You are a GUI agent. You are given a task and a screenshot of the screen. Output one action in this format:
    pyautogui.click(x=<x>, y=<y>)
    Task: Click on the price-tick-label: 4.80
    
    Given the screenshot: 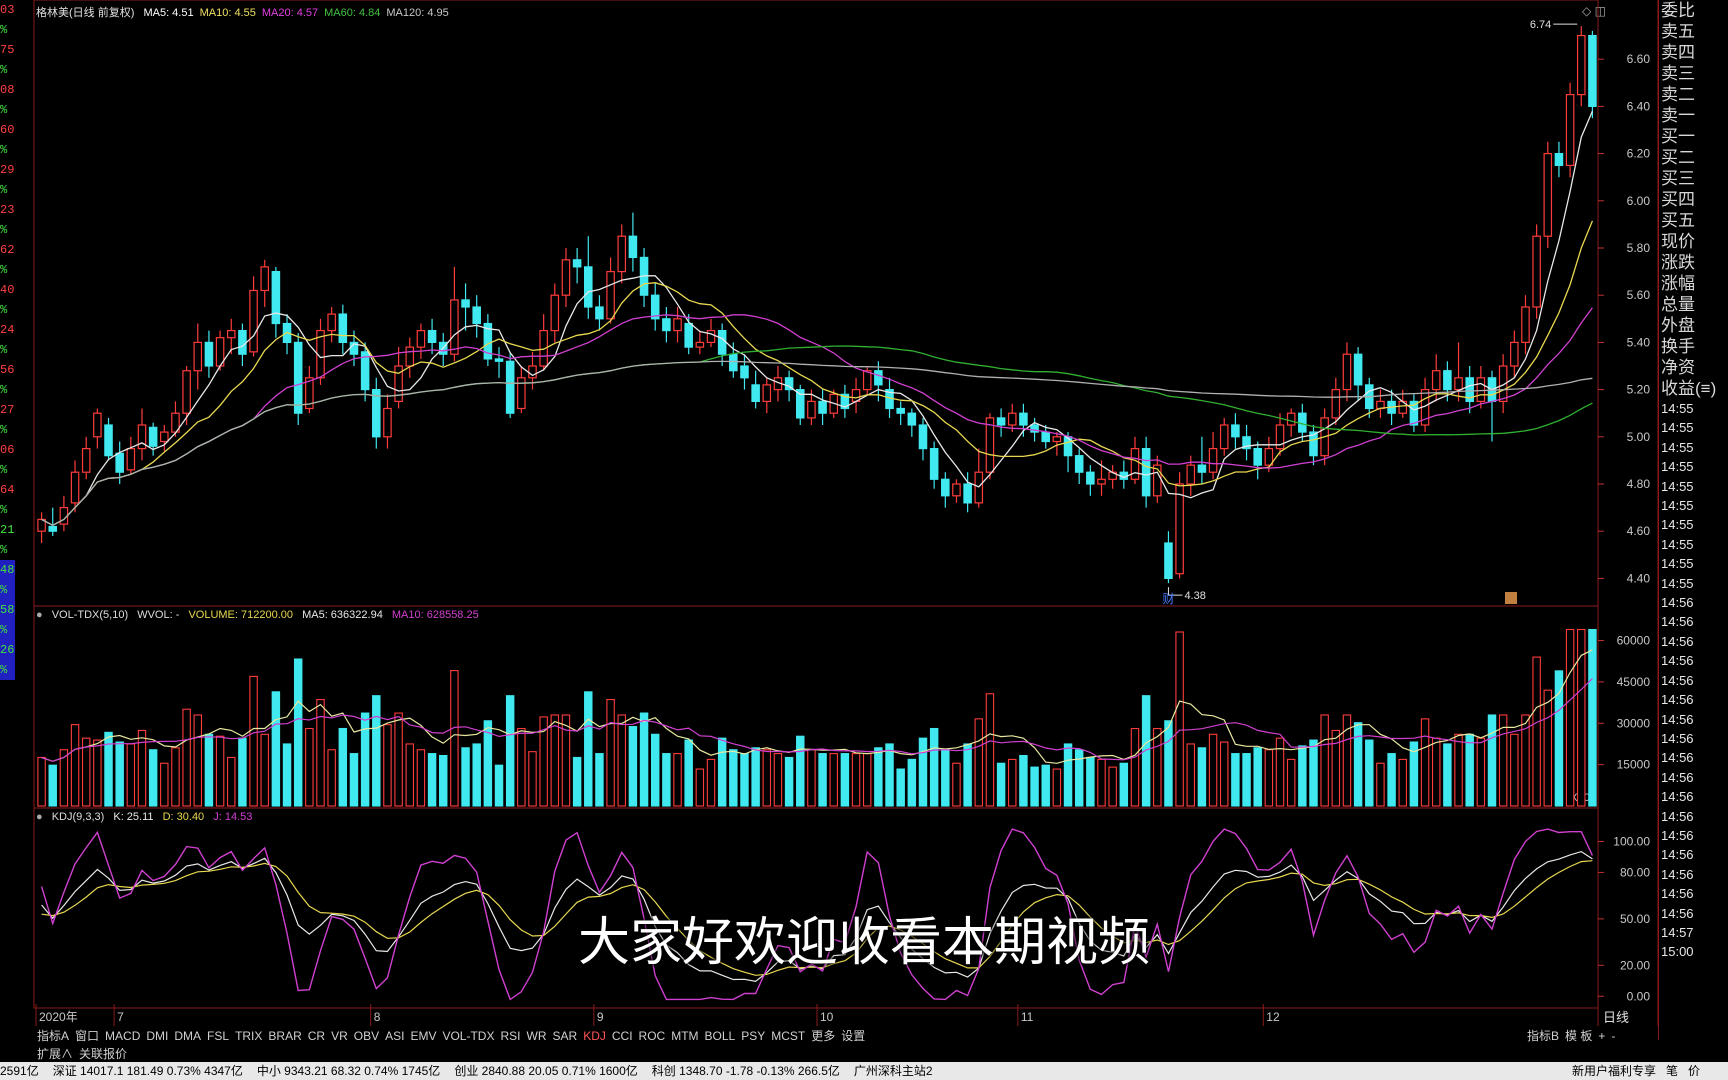 What is the action you would take?
    pyautogui.click(x=1639, y=484)
    